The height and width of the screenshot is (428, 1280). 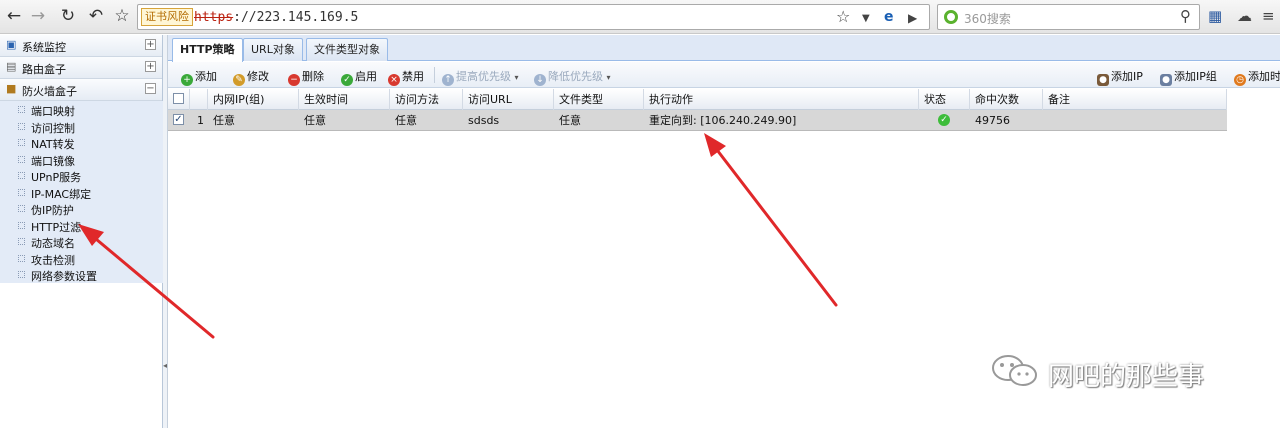 I want to click on address-url: https://223.145.169.5, so click(x=276, y=17).